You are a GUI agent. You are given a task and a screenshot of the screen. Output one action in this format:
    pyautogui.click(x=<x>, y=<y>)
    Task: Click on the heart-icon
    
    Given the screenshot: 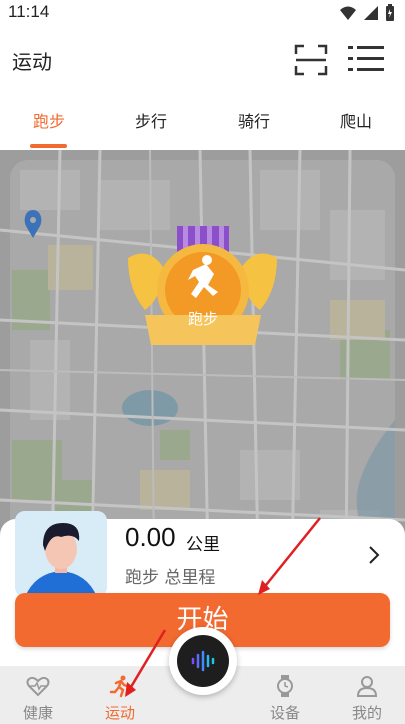 What is the action you would take?
    pyautogui.click(x=38, y=686)
    